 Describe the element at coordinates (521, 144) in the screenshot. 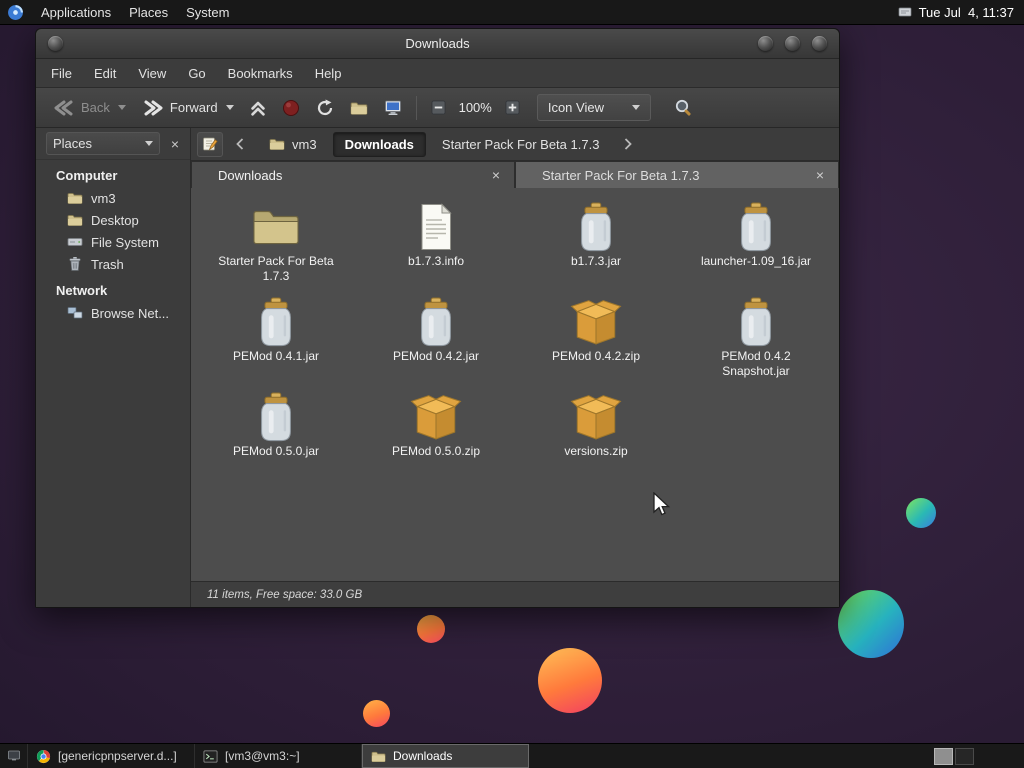

I see `breadcrumb-starter-pack-for-beta-1-7-3: Starter Pack For Beta 1.7.3` at that location.